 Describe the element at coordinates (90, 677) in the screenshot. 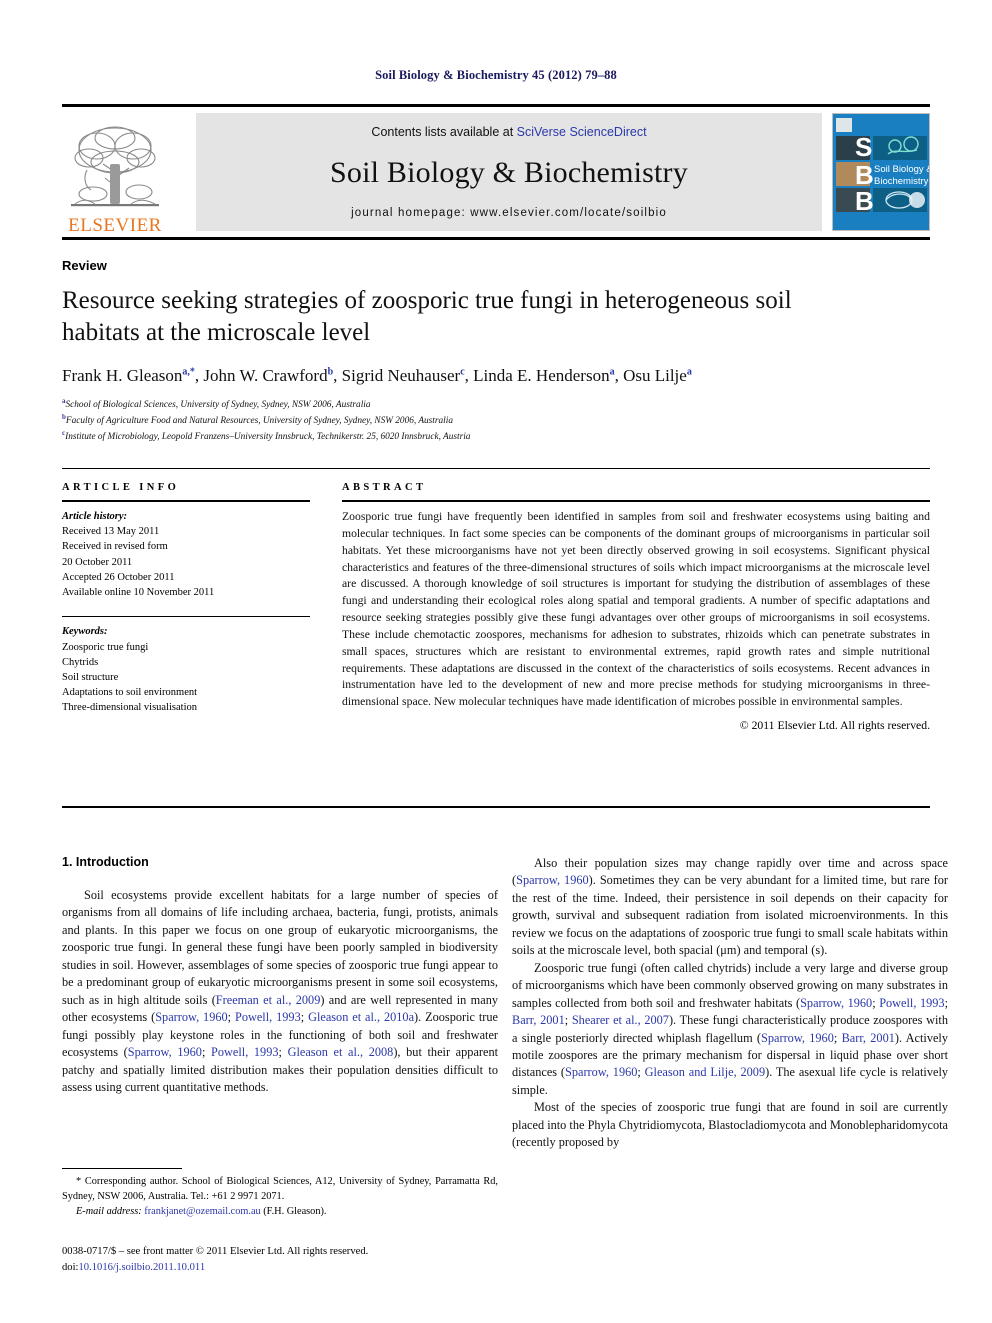

I see `keyword-item: Soil structure` at that location.